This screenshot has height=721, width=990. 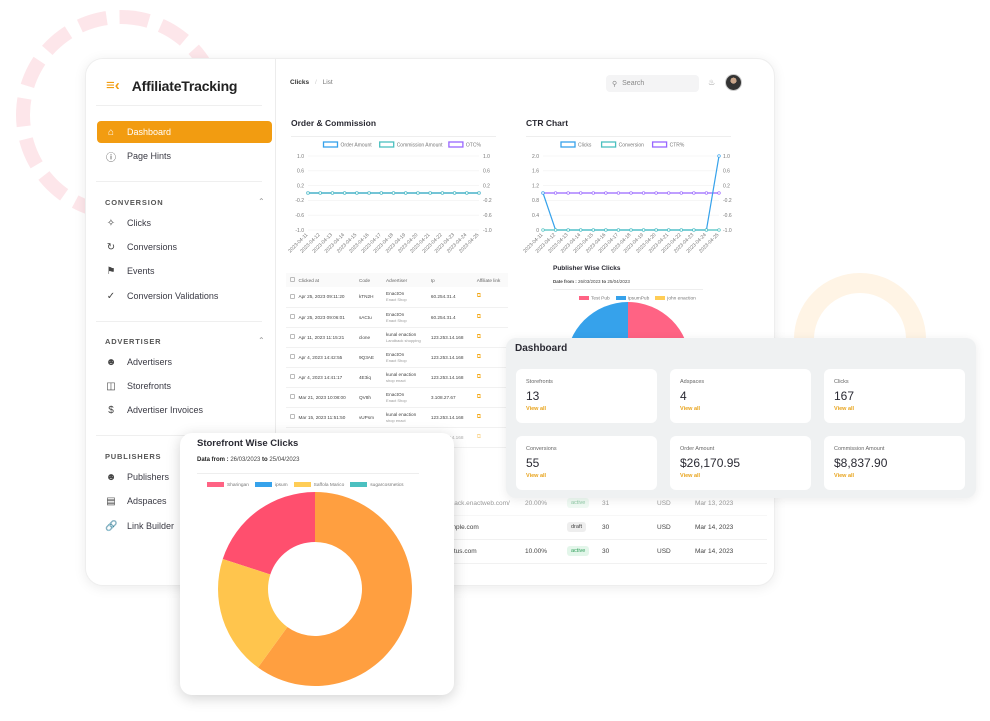 I want to click on legend-item: ipsum, so click(x=271, y=485).